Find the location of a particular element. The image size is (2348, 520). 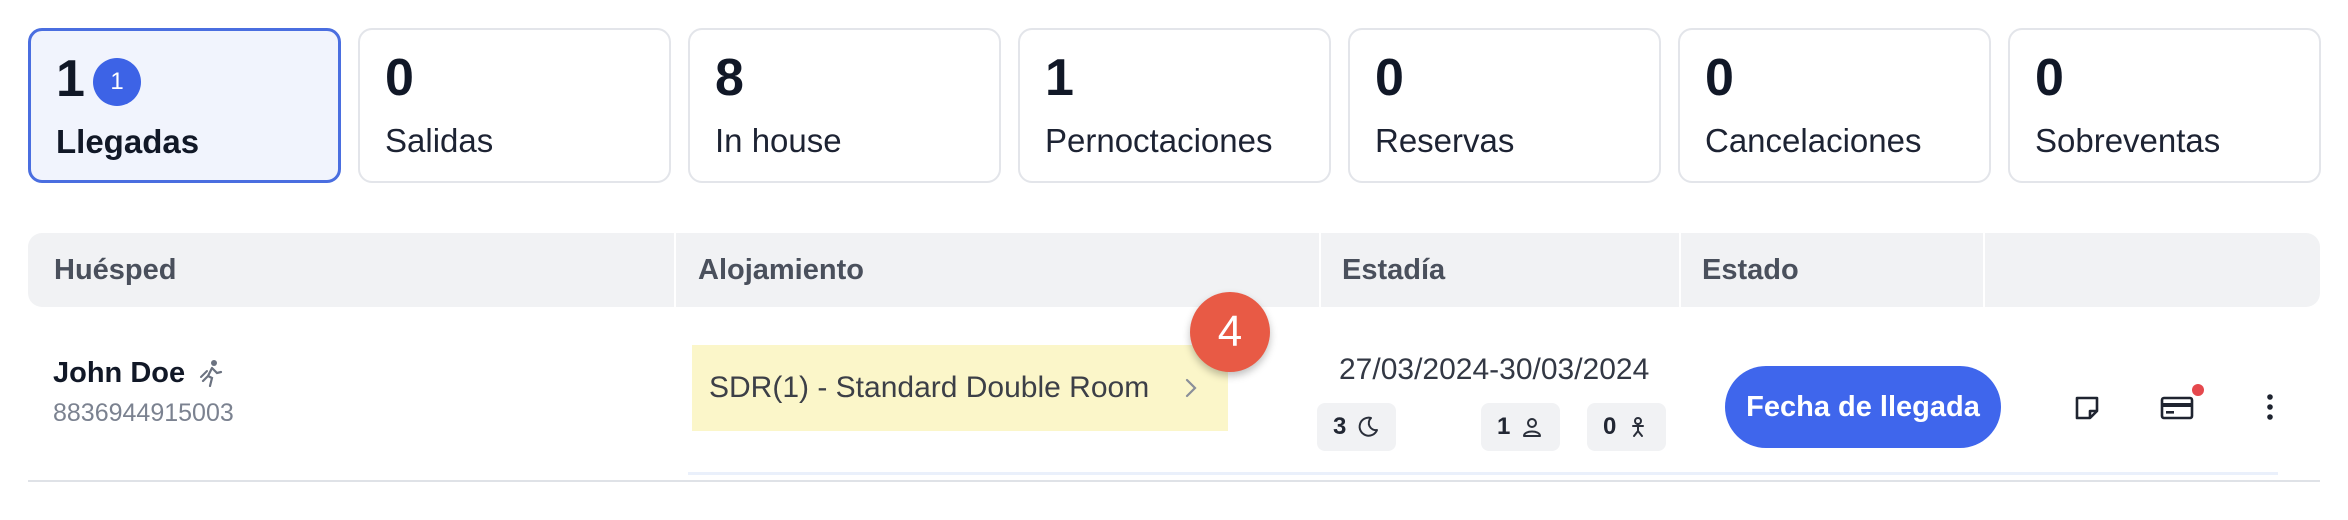

person-icon is located at coordinates (1532, 427).